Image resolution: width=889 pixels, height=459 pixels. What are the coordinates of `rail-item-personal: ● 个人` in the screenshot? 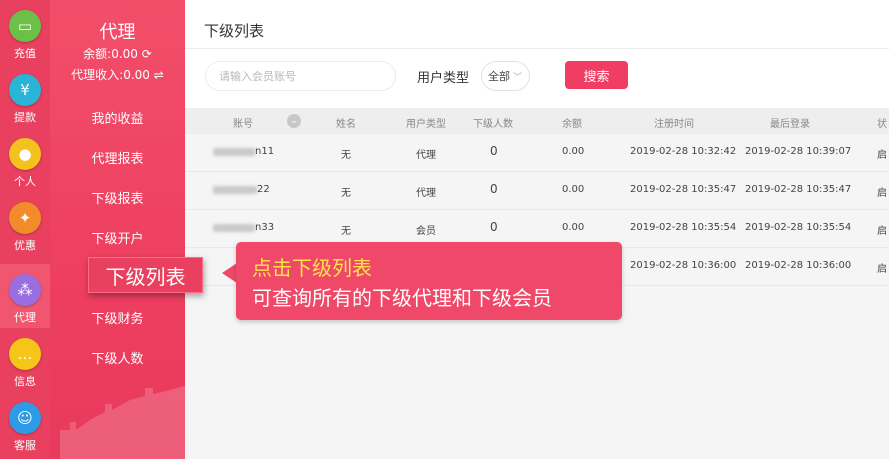 It's located at (25, 160).